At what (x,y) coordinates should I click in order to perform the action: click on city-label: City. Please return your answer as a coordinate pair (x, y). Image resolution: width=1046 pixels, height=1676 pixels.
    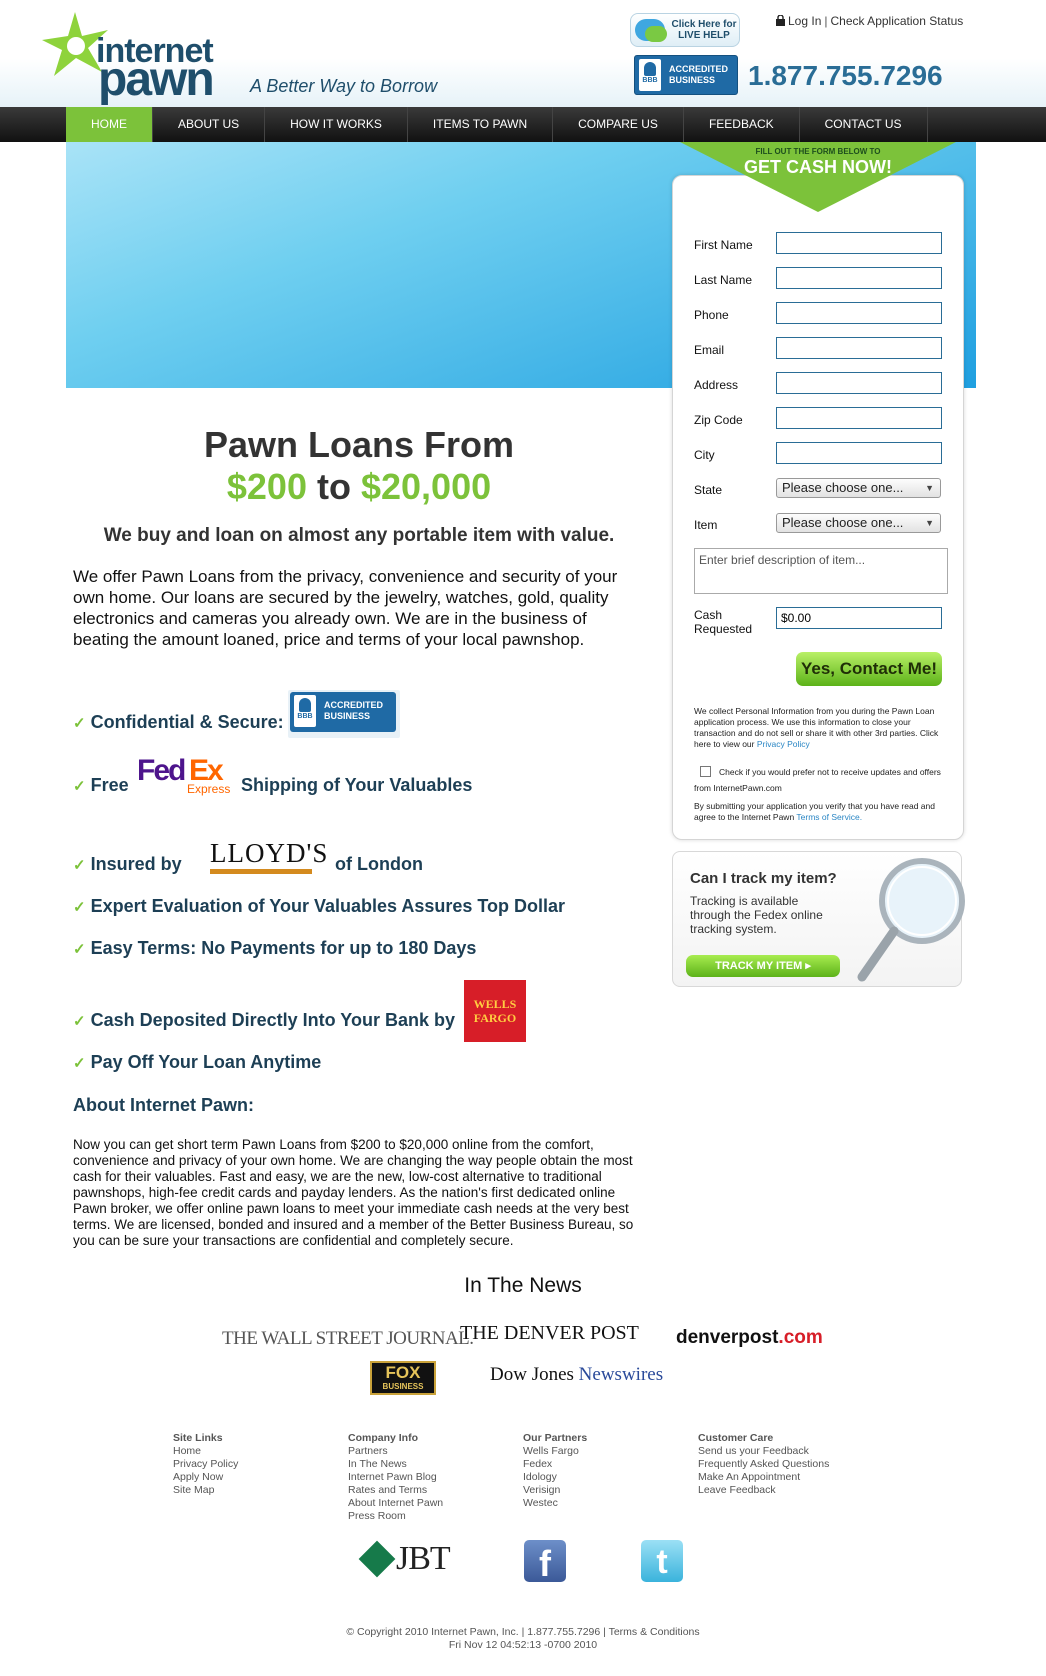
    Looking at the image, I should click on (704, 455).